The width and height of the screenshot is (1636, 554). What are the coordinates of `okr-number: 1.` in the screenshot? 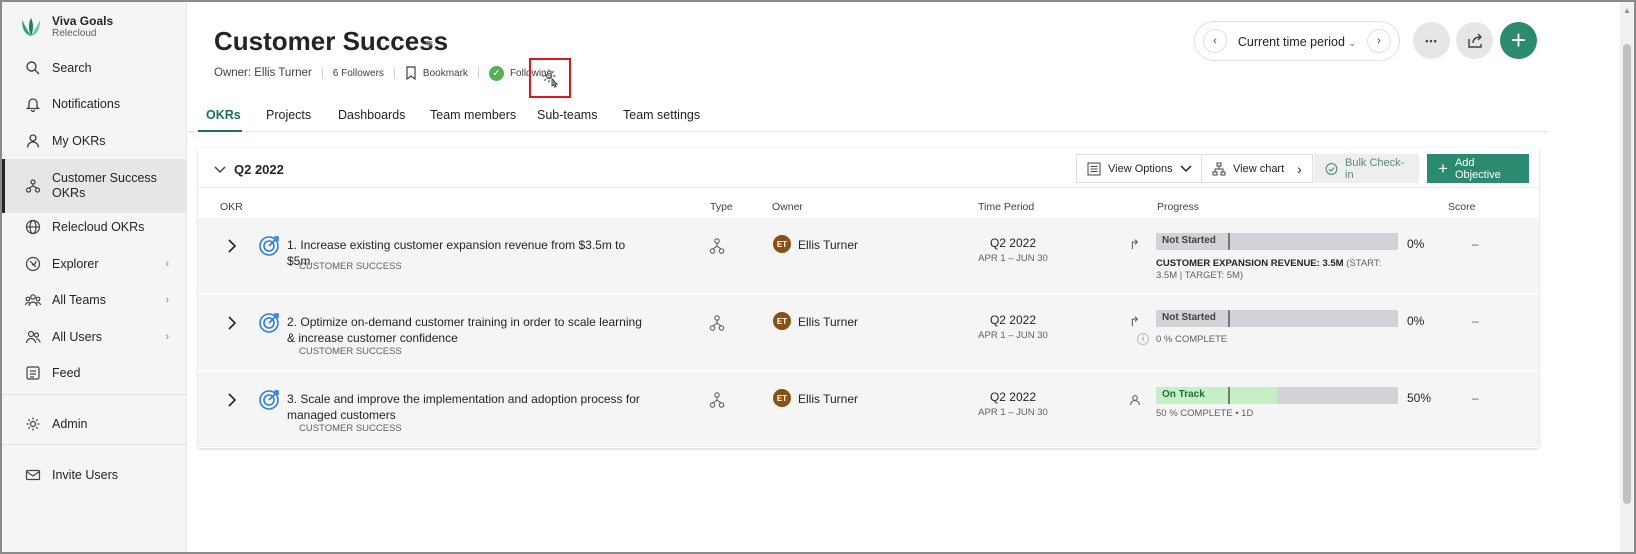 It's located at (292, 245).